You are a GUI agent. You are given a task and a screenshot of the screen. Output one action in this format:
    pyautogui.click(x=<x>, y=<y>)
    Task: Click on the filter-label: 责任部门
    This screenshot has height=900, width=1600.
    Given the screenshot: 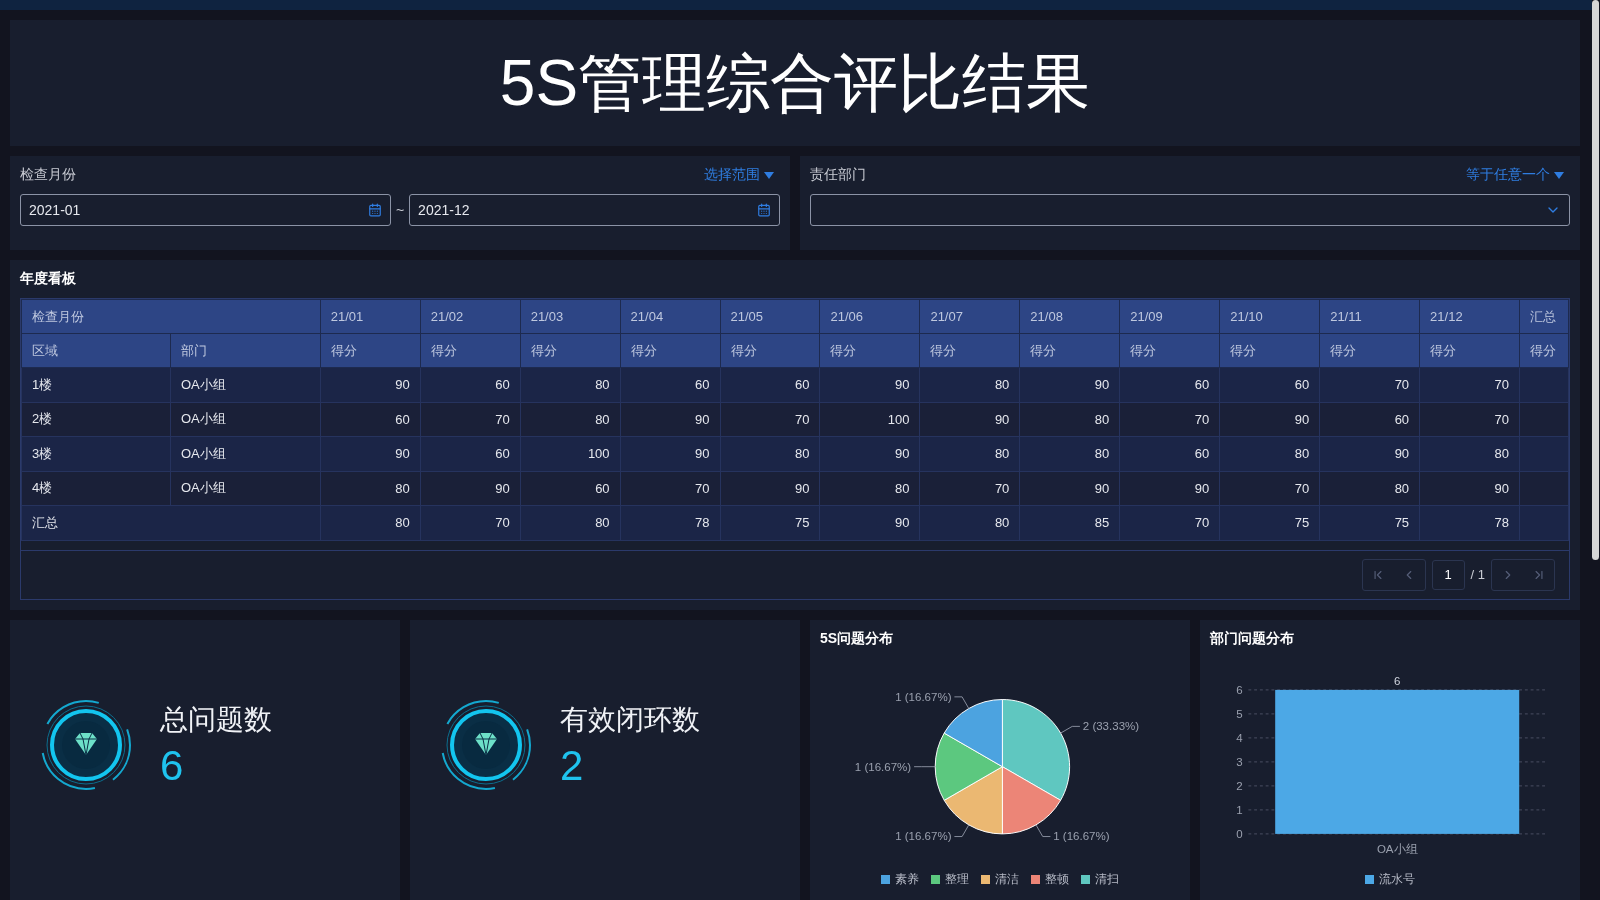 What is the action you would take?
    pyautogui.click(x=838, y=175)
    